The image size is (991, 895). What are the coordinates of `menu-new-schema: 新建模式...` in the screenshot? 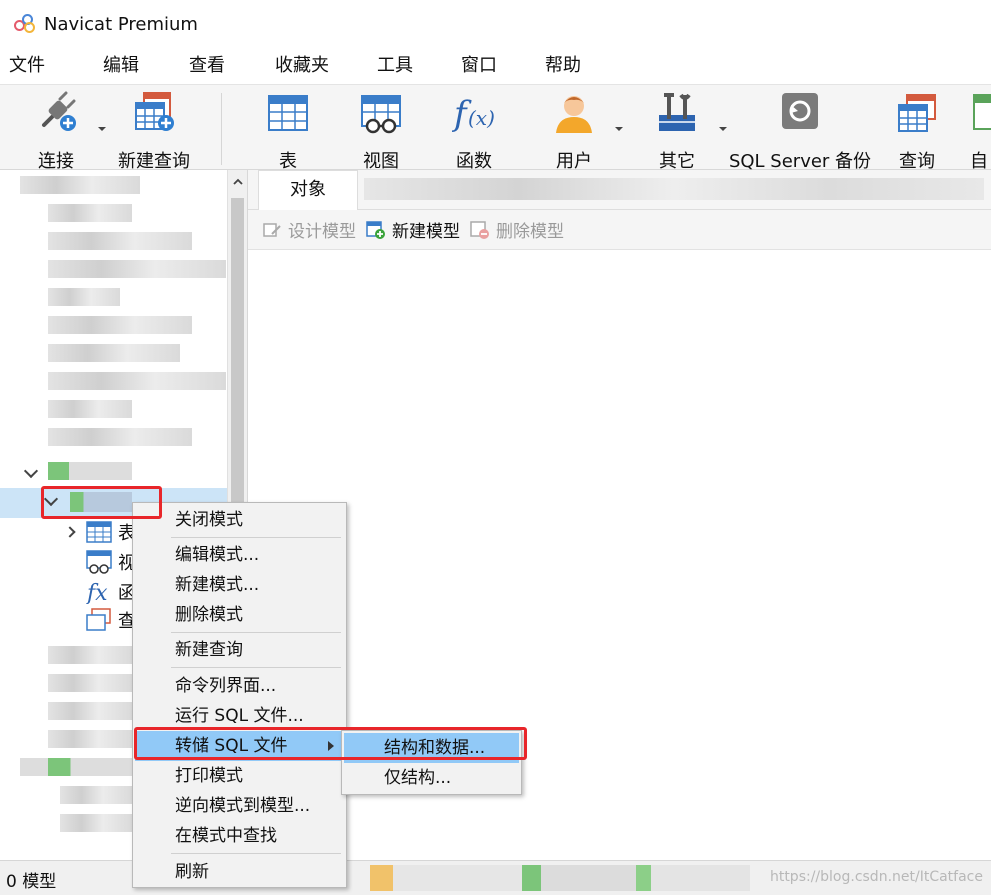 It's located at (239, 585).